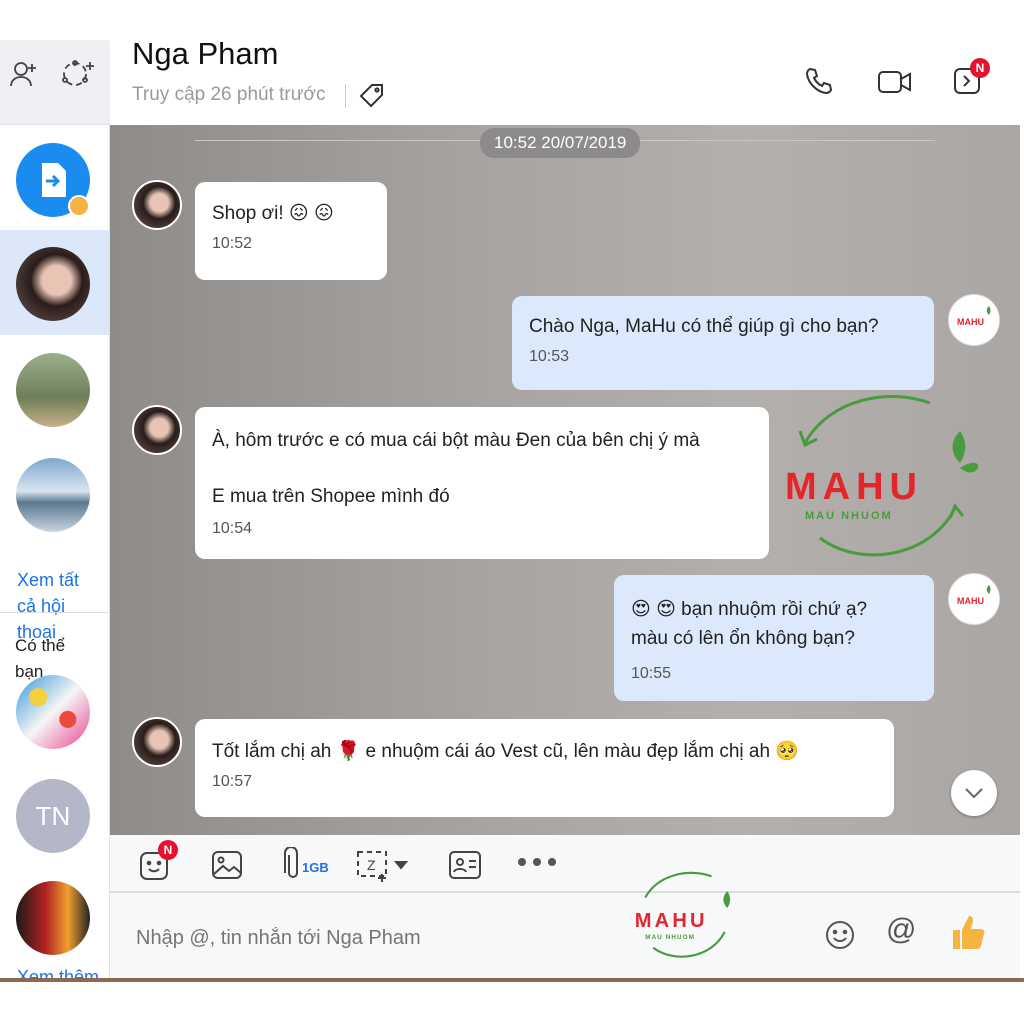 The image size is (1024, 1024). I want to click on message-text: 😍 😍 bạn nhuộm rồi chứ ạ?, so click(749, 609).